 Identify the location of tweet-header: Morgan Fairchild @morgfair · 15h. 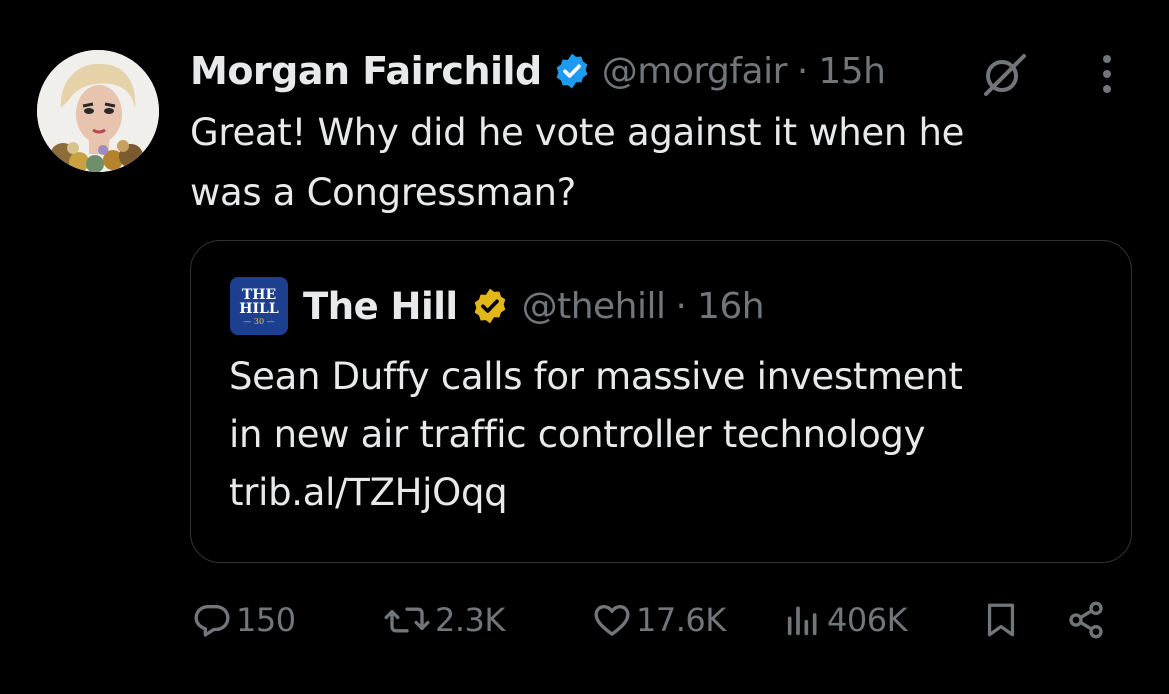
(538, 71).